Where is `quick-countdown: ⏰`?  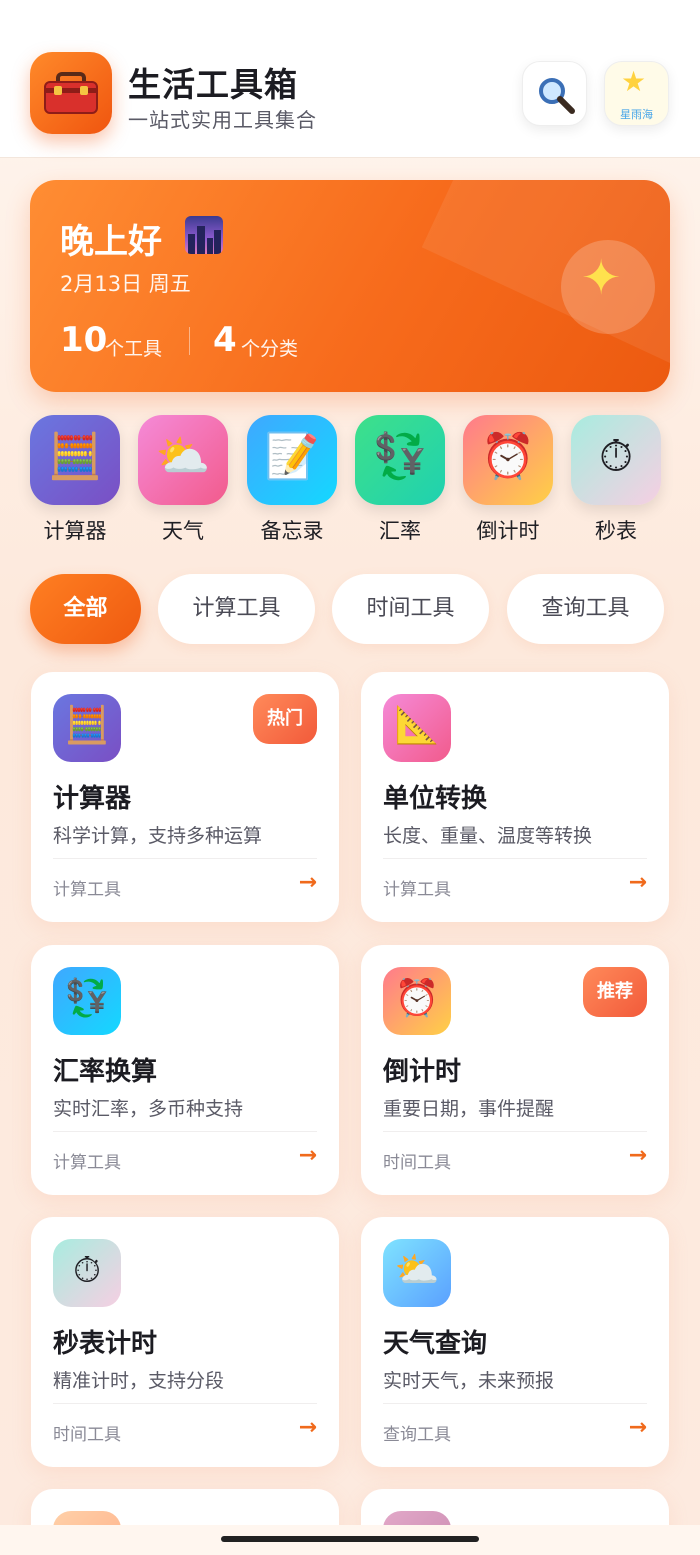
quick-countdown: ⏰ is located at coordinates (508, 460).